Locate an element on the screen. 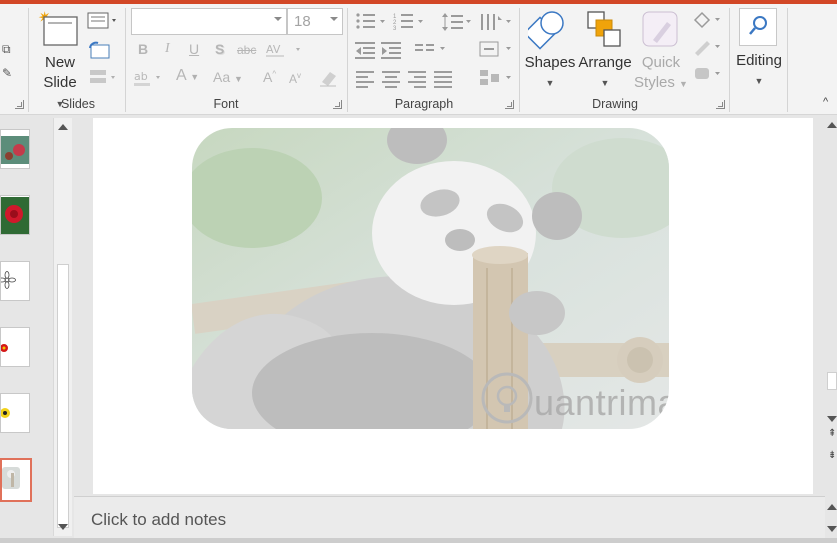 The height and width of the screenshot is (543, 837). change-case-glyph: Aa is located at coordinates (222, 77).